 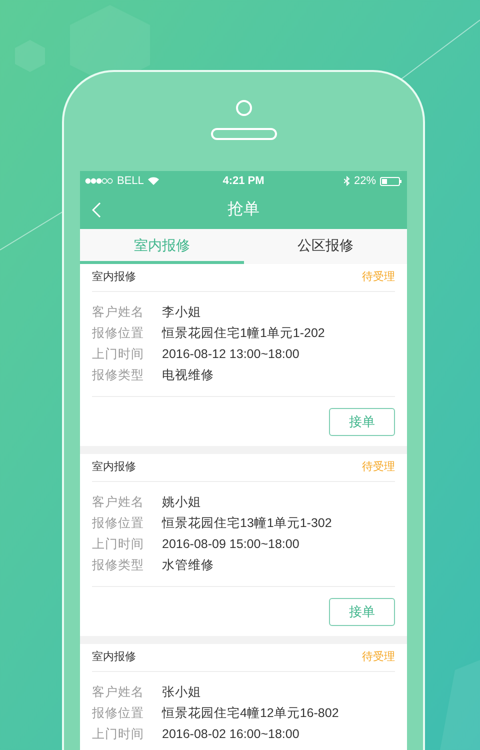 I want to click on field-value: 2016-08-09 15:00~18:00, so click(x=231, y=545).